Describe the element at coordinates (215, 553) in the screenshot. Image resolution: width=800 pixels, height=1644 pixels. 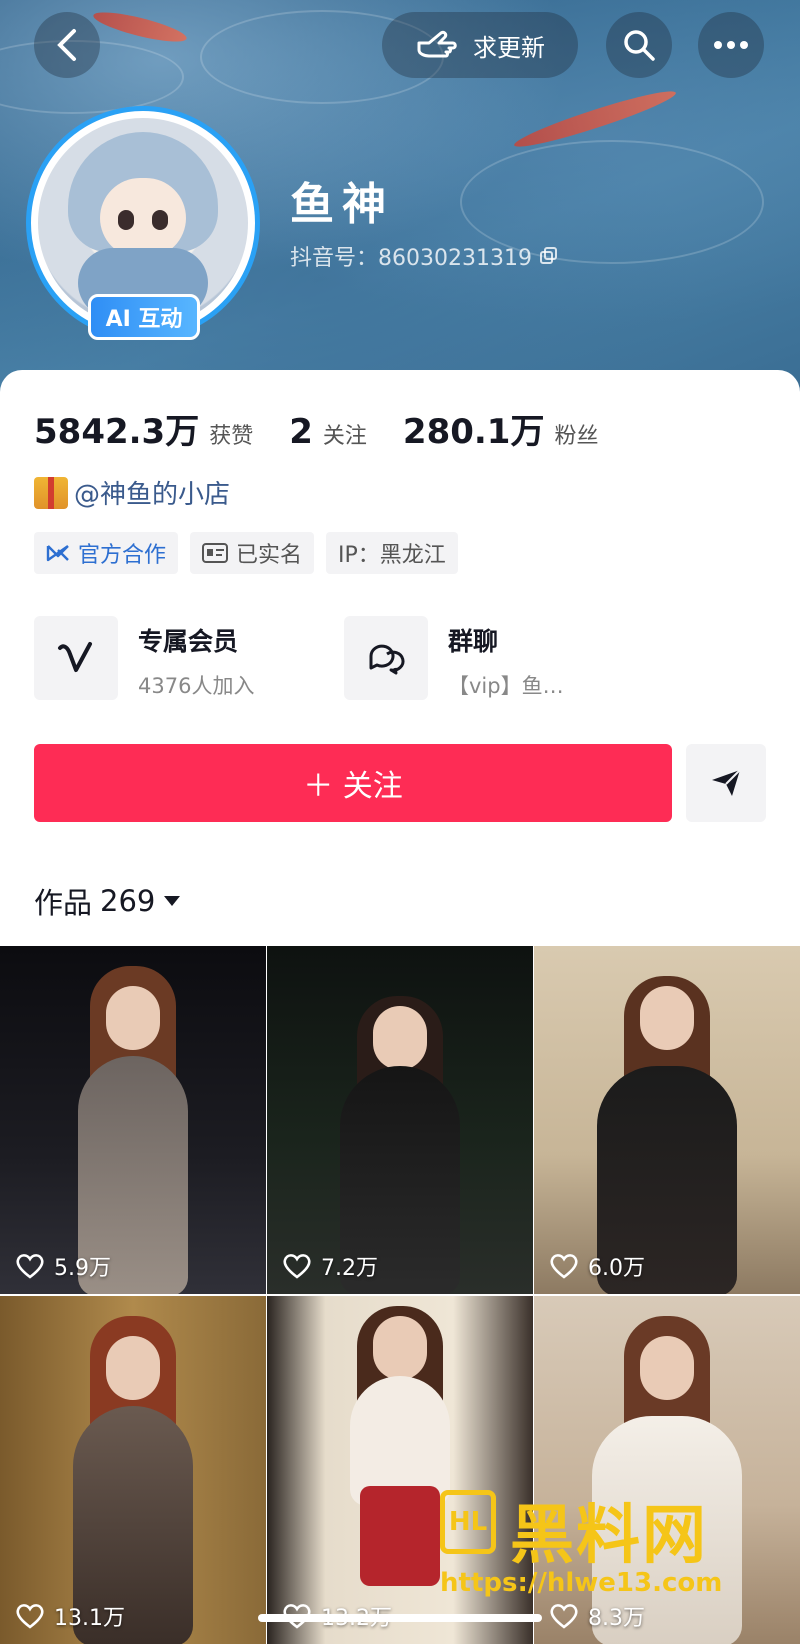
I see `id-card-icon` at that location.